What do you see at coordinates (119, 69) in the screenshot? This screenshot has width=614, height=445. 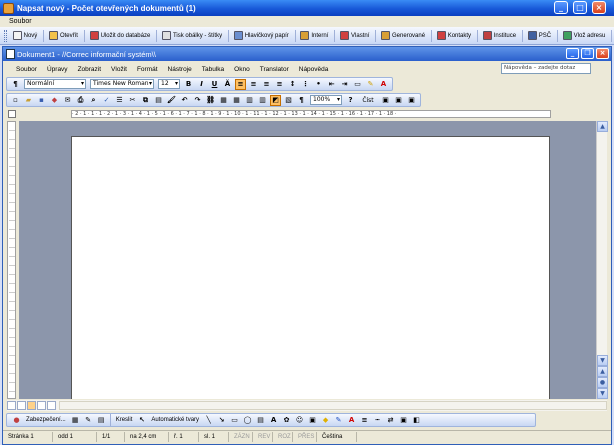 I see `menu-vlozit: Vložit` at bounding box center [119, 69].